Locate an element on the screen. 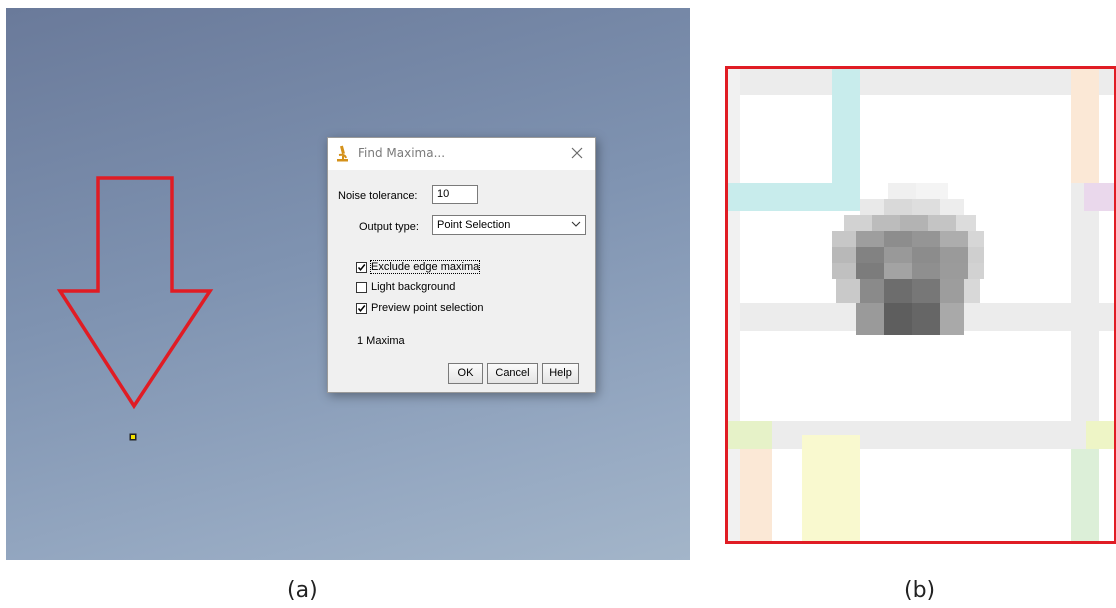  microscope-icon is located at coordinates (343, 155).